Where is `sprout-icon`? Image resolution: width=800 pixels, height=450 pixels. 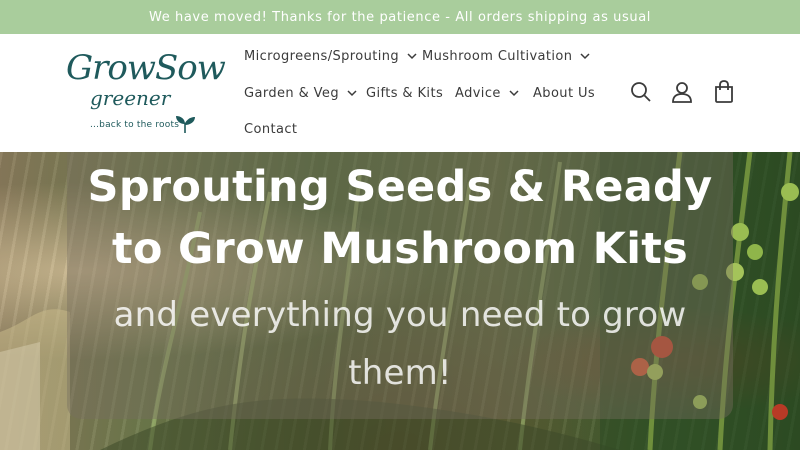 sprout-icon is located at coordinates (185, 124).